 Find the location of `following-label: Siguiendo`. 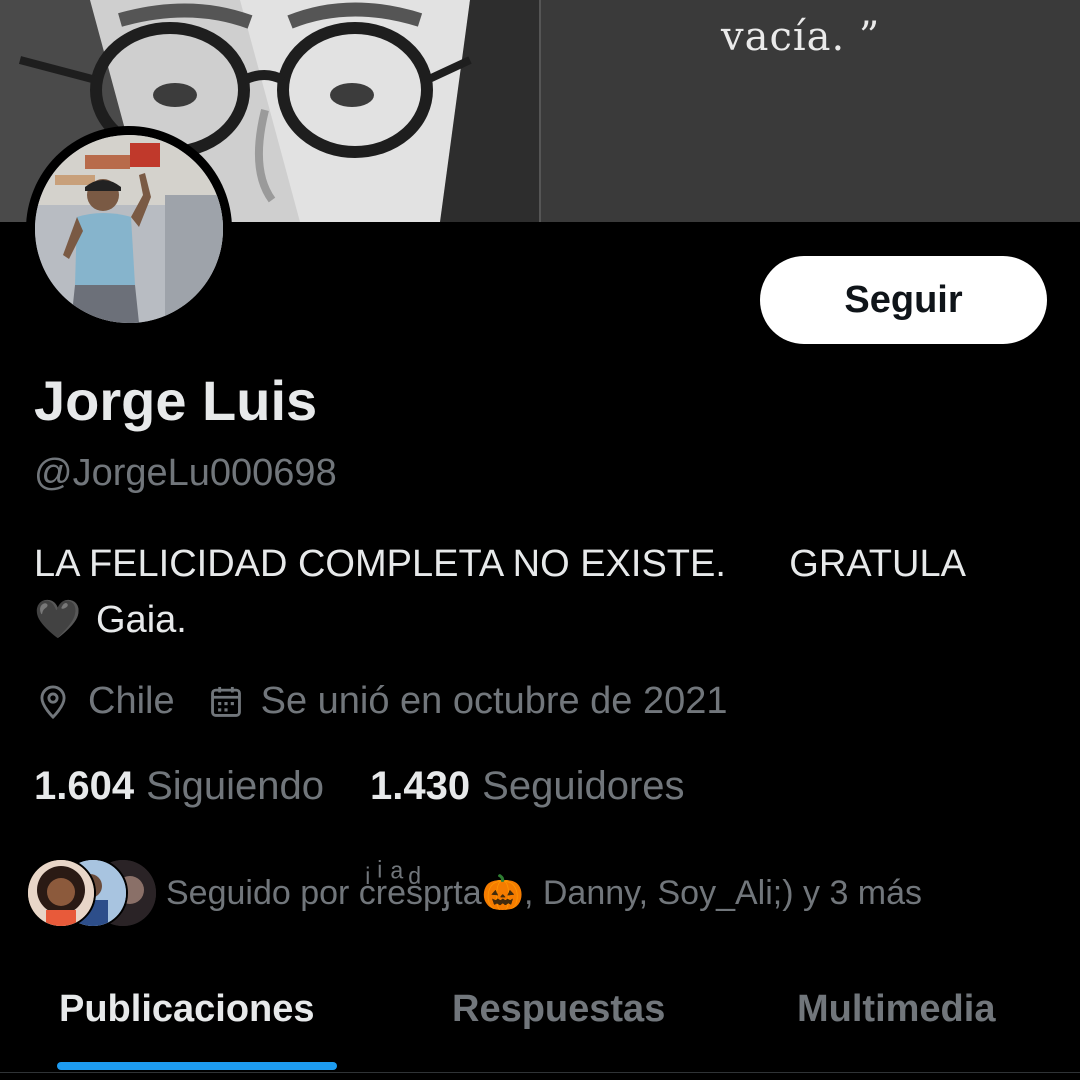

following-label: Siguiendo is located at coordinates (235, 786).